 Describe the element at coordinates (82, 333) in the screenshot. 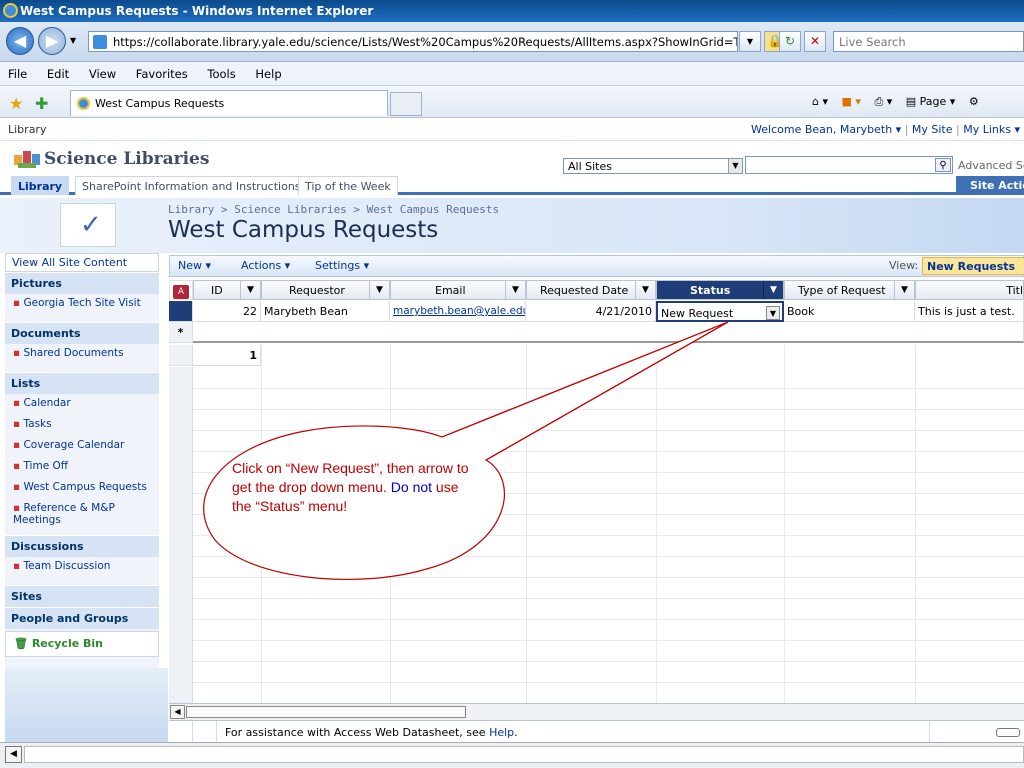

I see `ql-heading-documents: Documents` at that location.